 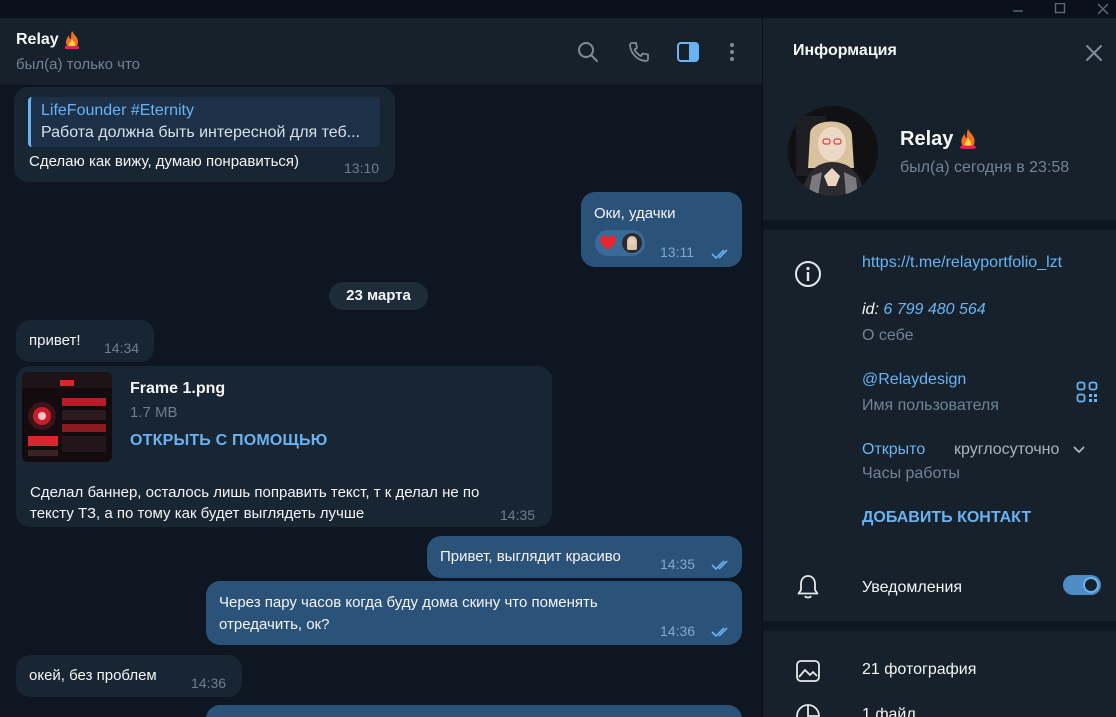 I want to click on minimize-button, so click(x=1018, y=9).